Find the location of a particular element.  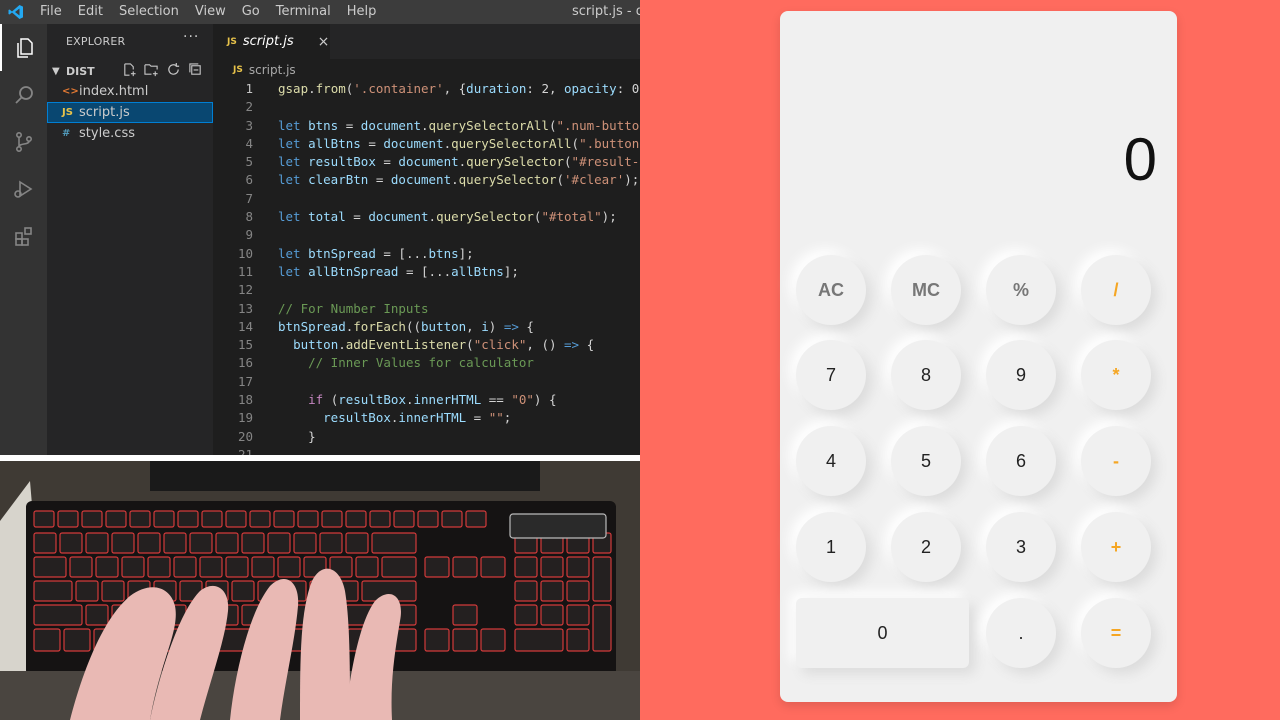

breadcrumb: JS script.js is located at coordinates (254, 70).